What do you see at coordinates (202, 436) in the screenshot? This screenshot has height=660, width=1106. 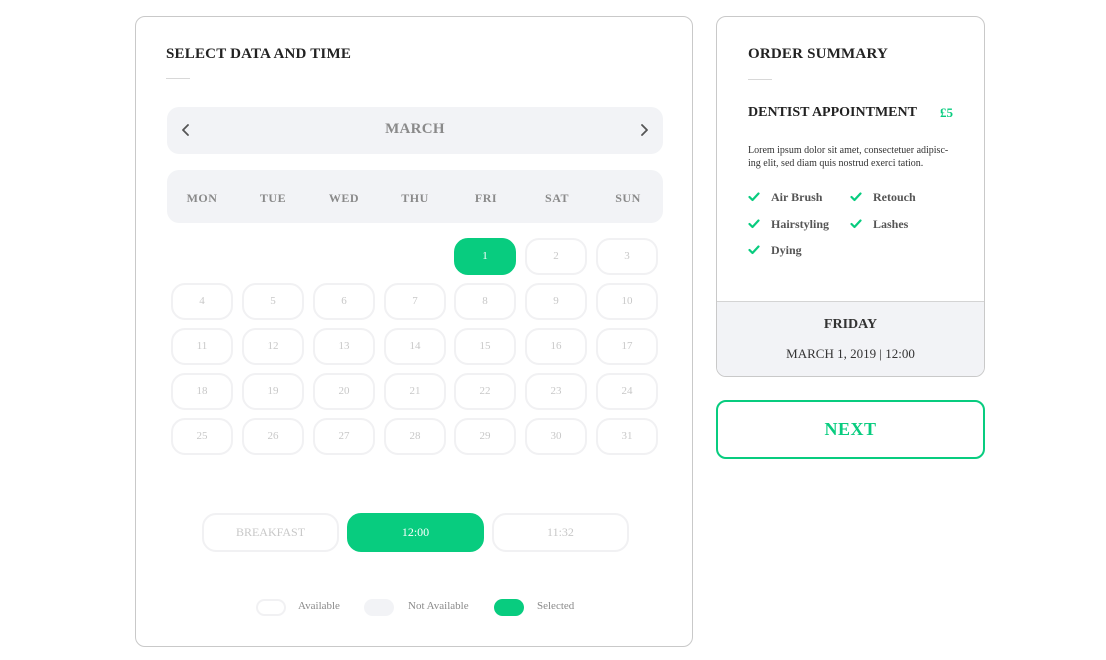 I see `calendar-day: 25` at bounding box center [202, 436].